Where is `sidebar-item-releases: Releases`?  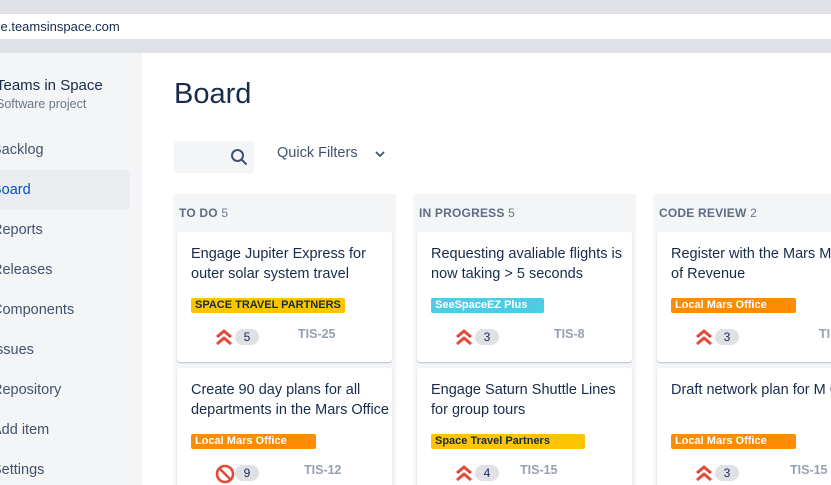 sidebar-item-releases: Releases is located at coordinates (65, 270).